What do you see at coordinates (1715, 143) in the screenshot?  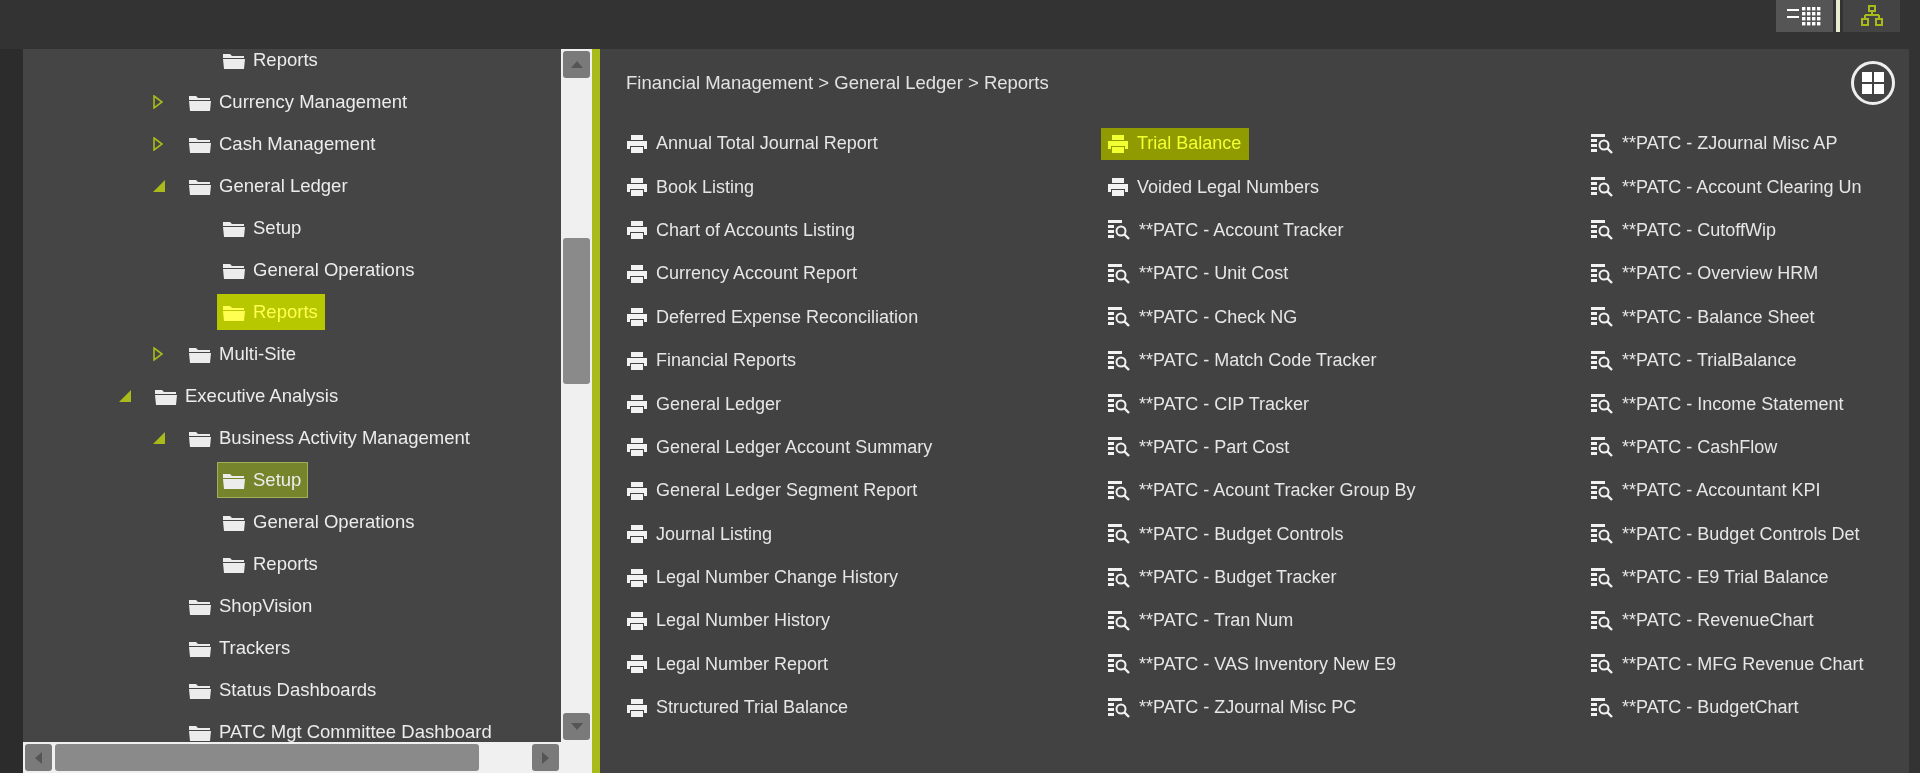 I see `report-link: **PATC - ZJournal Misc AP` at bounding box center [1715, 143].